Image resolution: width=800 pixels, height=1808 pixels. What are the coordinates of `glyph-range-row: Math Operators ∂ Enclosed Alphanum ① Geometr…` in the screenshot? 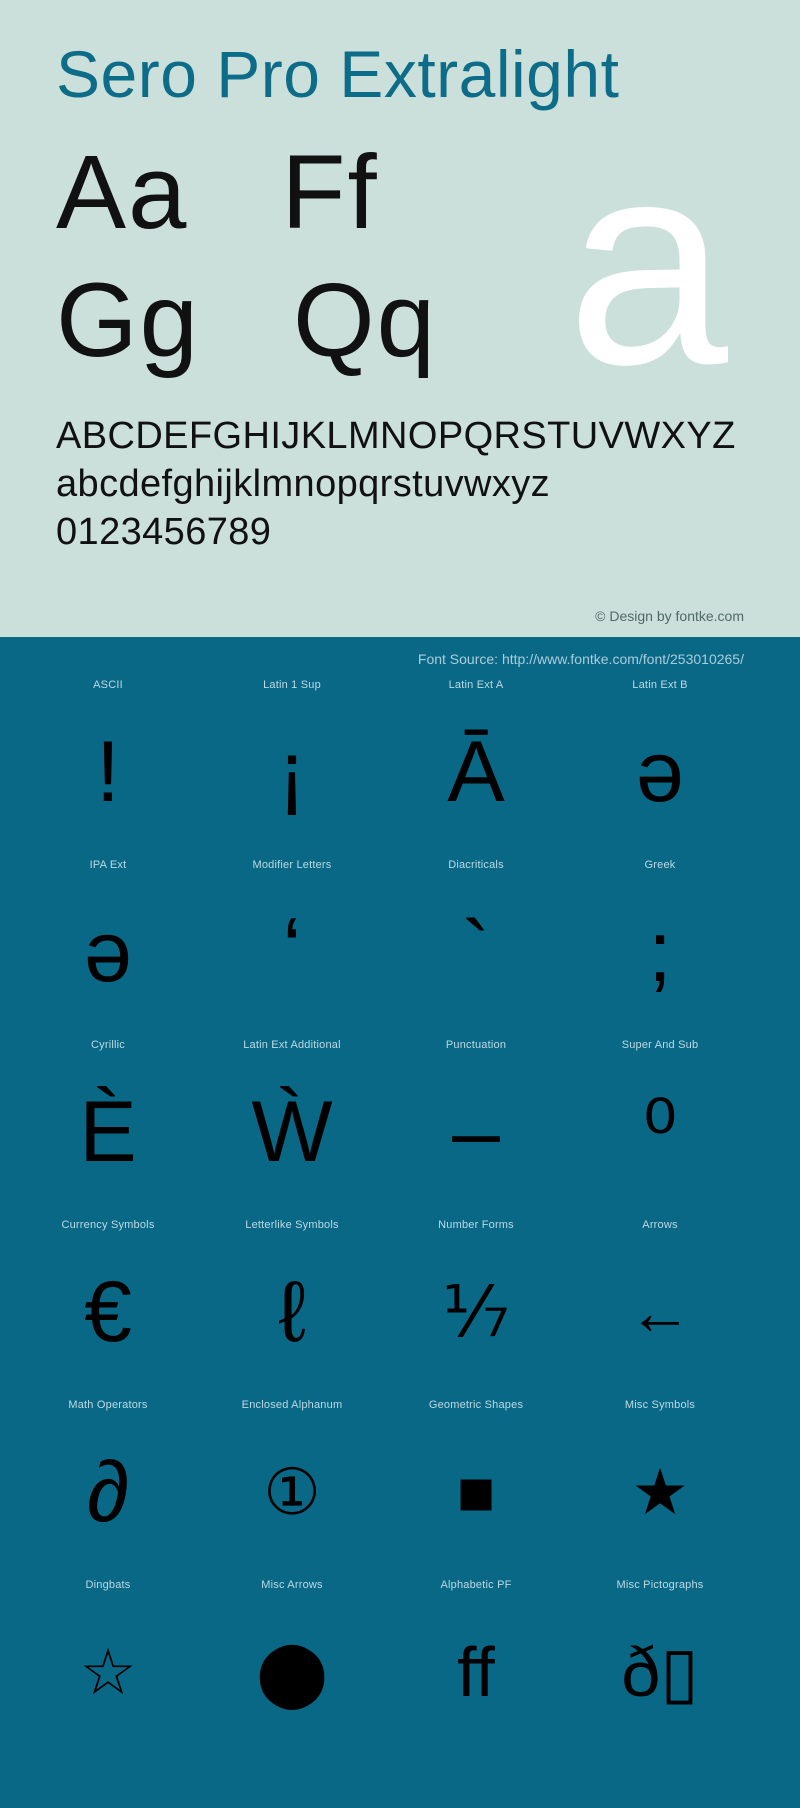 It's located at (400, 1489).